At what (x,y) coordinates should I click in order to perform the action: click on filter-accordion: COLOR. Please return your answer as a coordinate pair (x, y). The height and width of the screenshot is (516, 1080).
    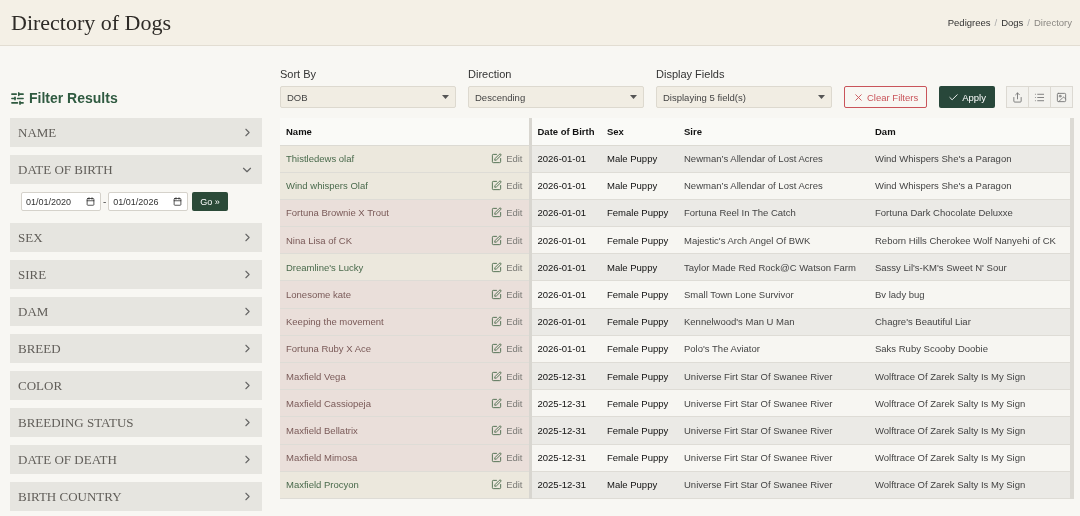
    Looking at the image, I should click on (136, 385).